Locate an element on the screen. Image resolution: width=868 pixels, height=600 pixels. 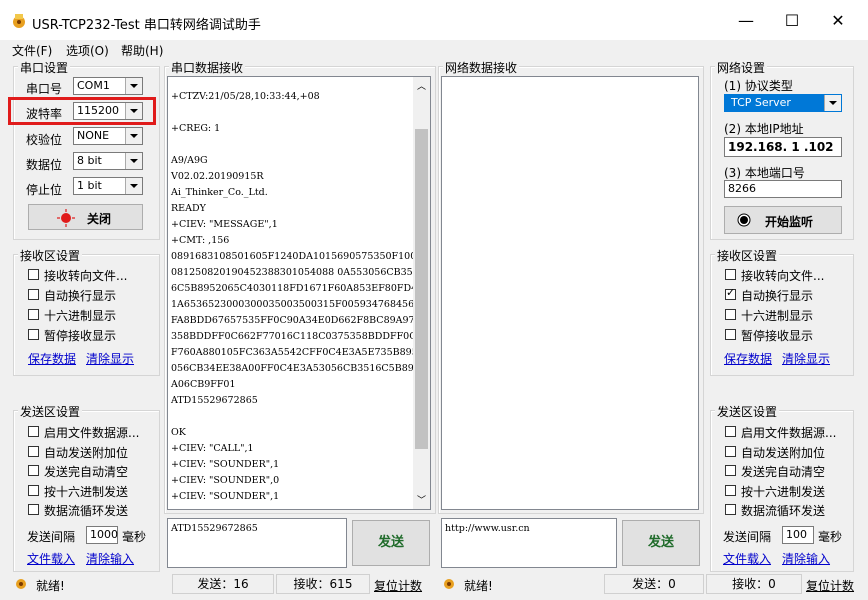
scroll-down-icon: ﹀ is located at coordinates (421, 499).